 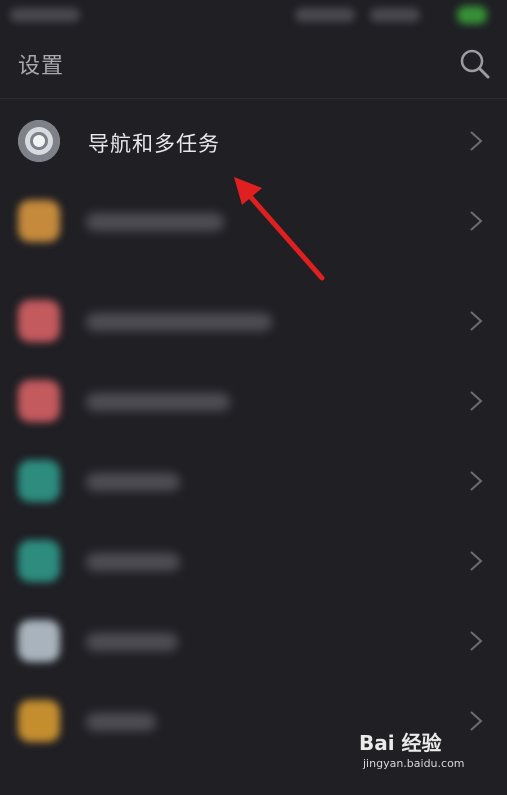 What do you see at coordinates (45, 15) in the screenshot?
I see `status-blurred-time` at bounding box center [45, 15].